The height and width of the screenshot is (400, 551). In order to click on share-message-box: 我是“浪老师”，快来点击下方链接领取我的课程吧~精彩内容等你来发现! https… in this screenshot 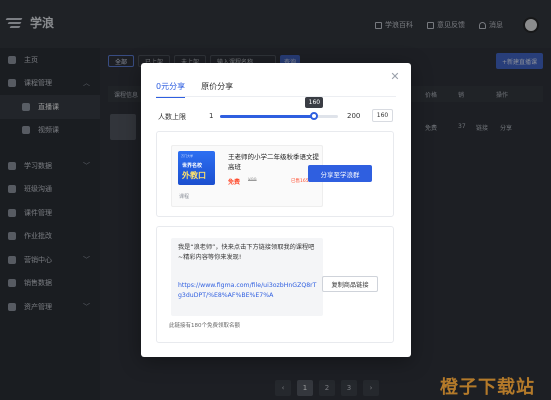, I will do `click(247, 277)`.